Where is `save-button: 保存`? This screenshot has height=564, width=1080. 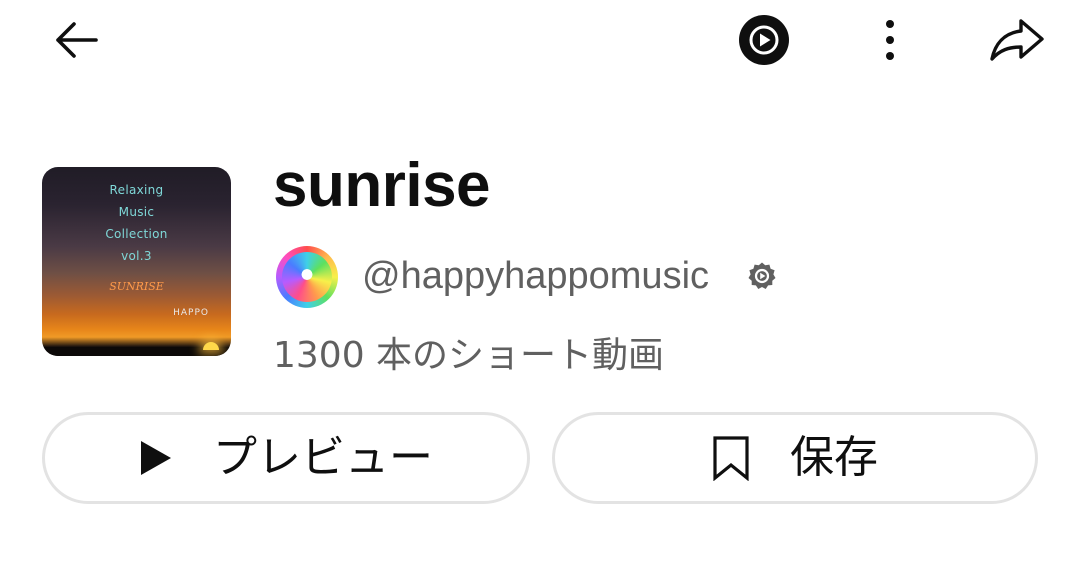 save-button: 保存 is located at coordinates (795, 458).